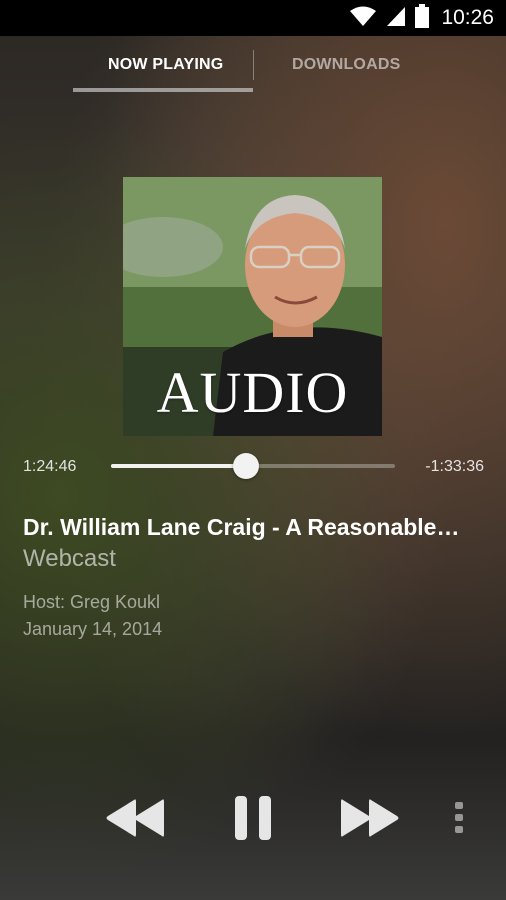  What do you see at coordinates (69, 558) in the screenshot?
I see `track-subtitle: Webcast` at bounding box center [69, 558].